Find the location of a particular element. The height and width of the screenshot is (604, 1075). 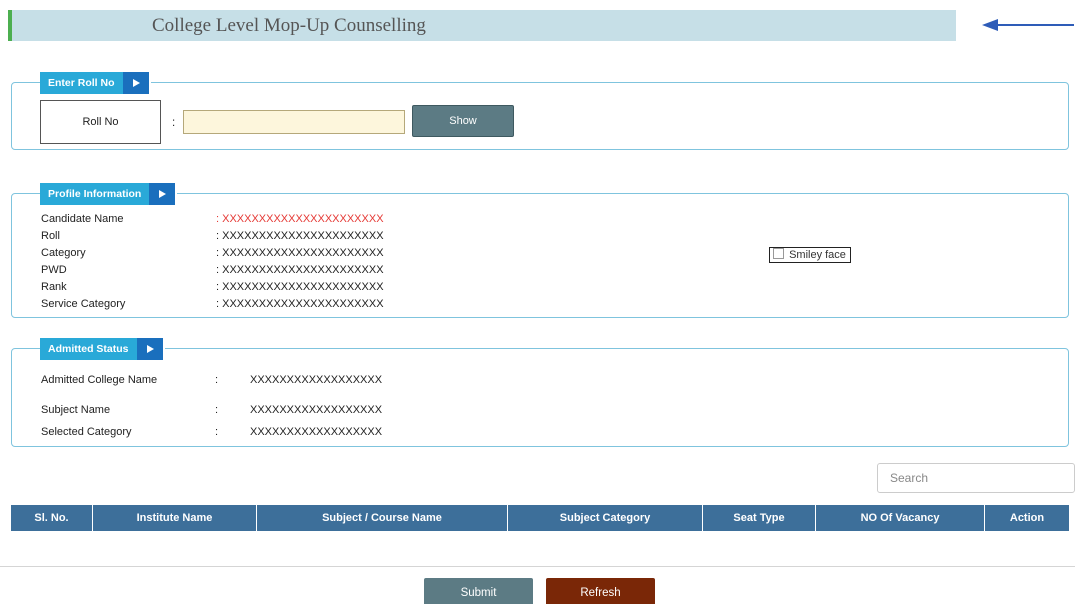

profile-label: PWD is located at coordinates (54, 270).